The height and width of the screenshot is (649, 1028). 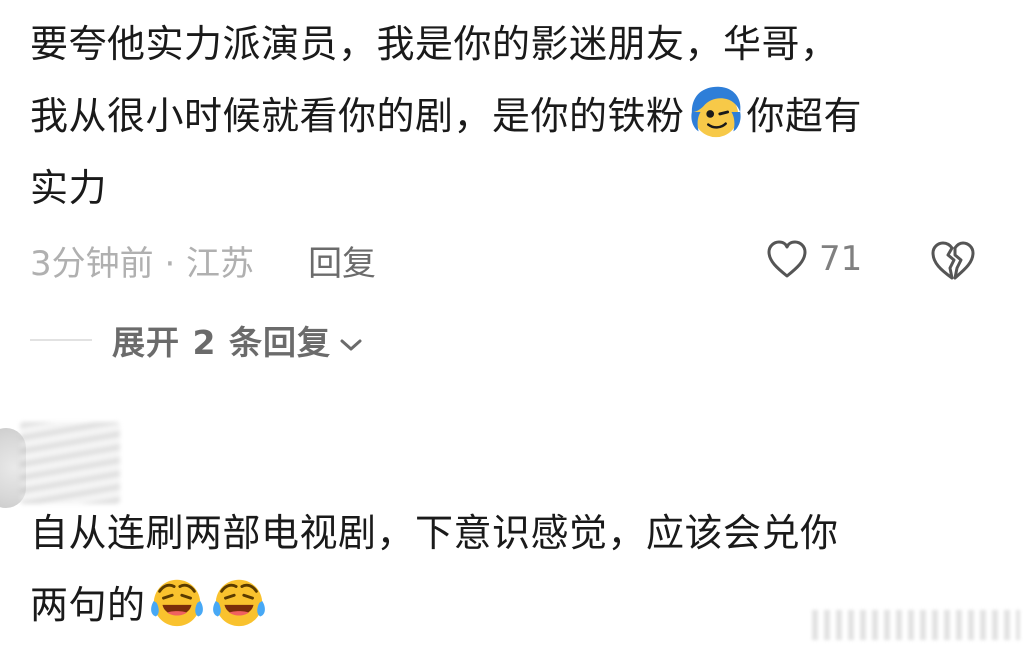 I want to click on comment-text-line: 要夸他实力派演员，我是你的影迷朋友，华哥，, so click(x=434, y=44).